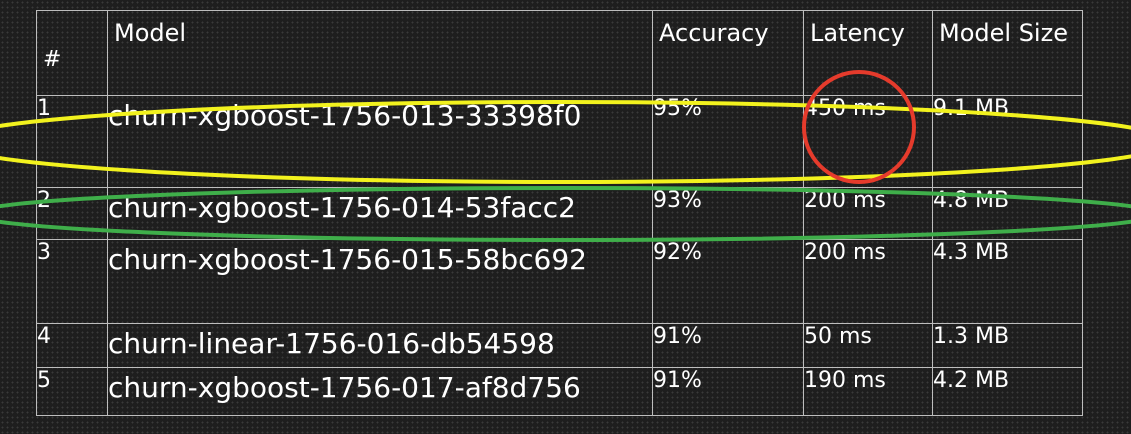 The width and height of the screenshot is (1131, 434). Describe the element at coordinates (380, 141) in the screenshot. I see `model-name: churn-xgboost-1756-013-33398f0` at that location.